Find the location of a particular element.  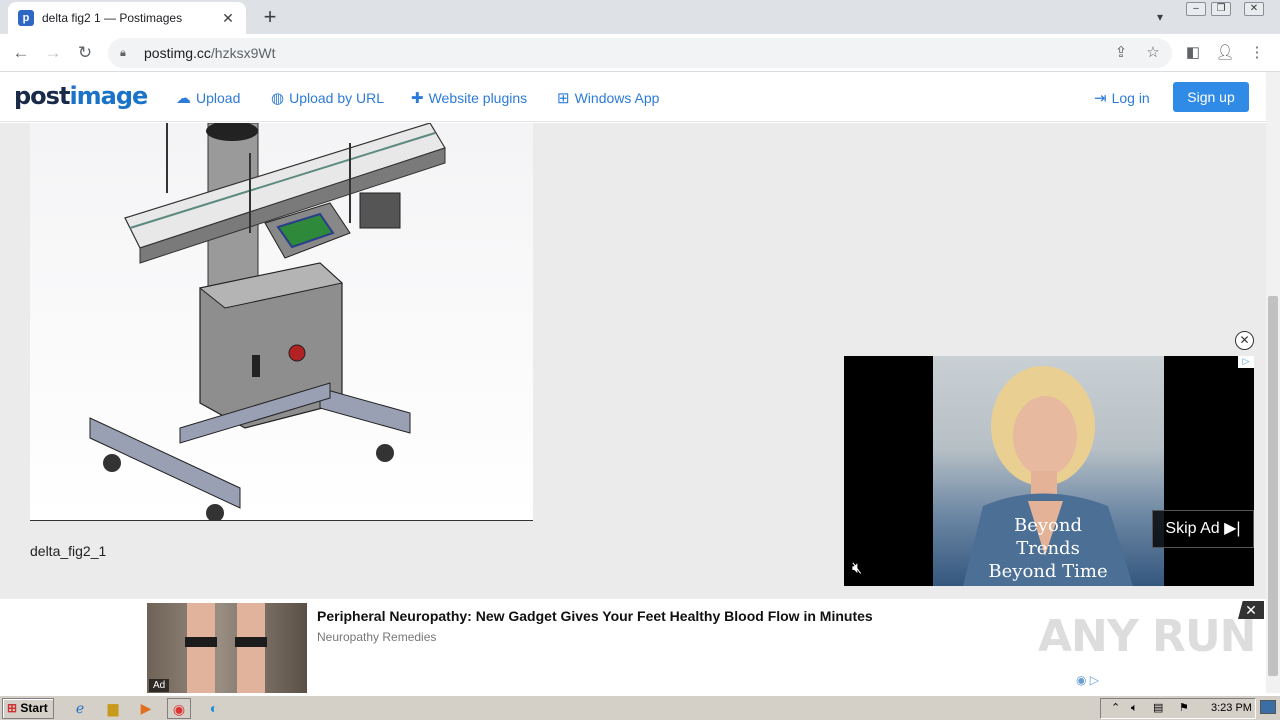

back-arrow-icon: ← is located at coordinates (21, 53).